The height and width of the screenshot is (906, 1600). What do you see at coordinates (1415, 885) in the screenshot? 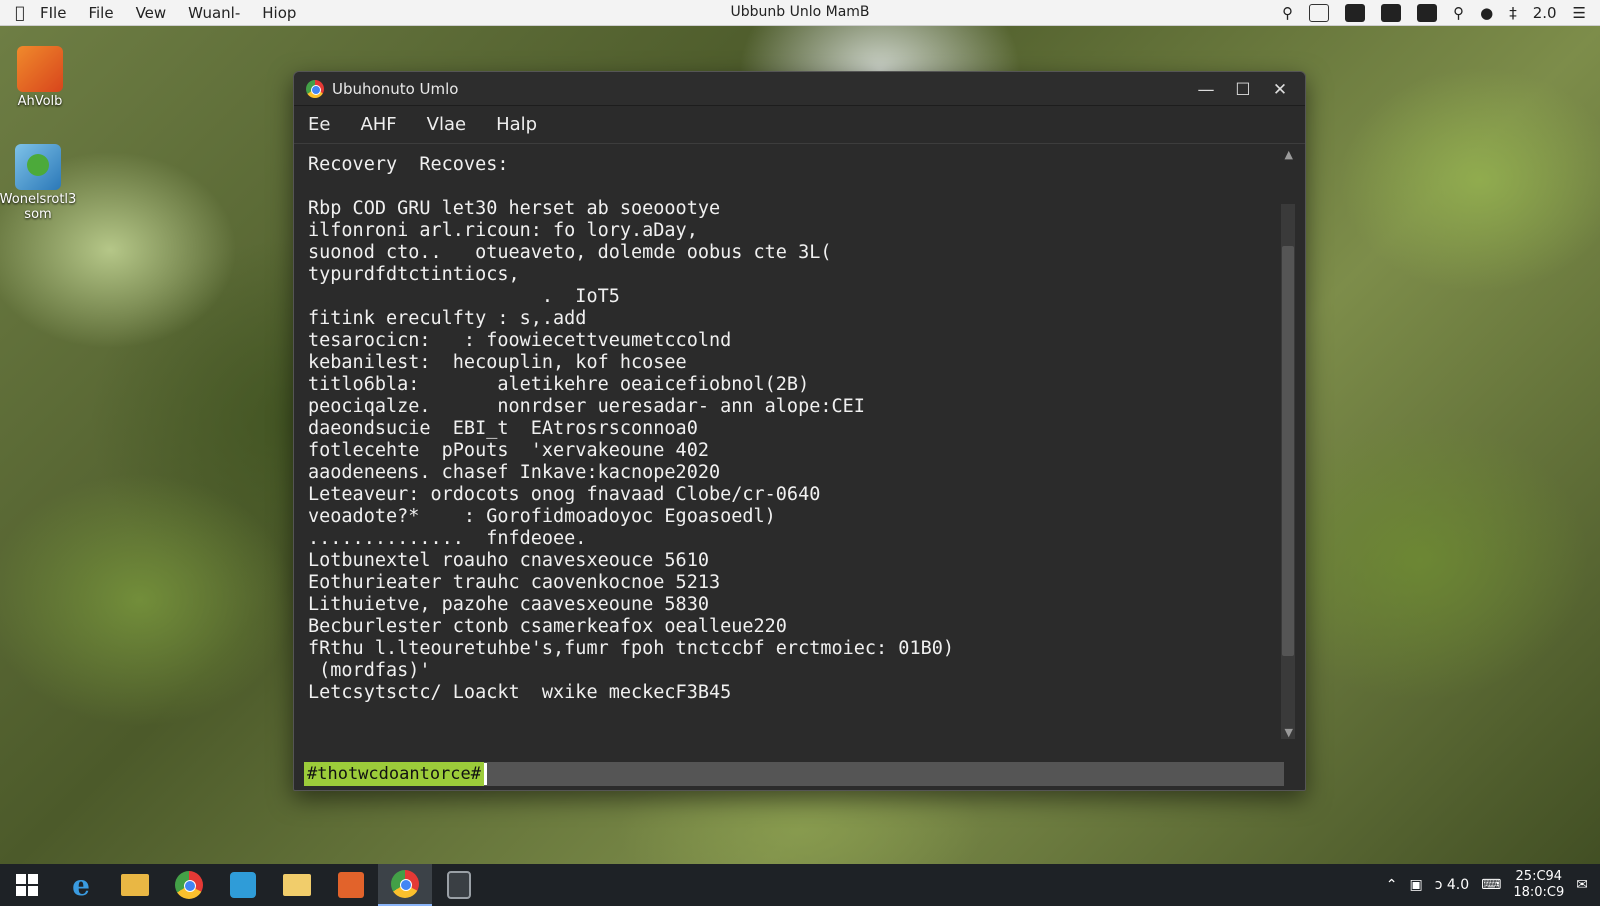
I see `tray-app-icon: ▣` at bounding box center [1415, 885].